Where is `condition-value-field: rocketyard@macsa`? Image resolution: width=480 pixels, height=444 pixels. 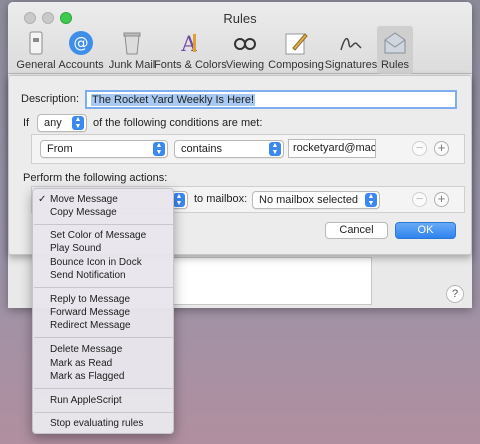
condition-value-field: rocketyard@macsa is located at coordinates (332, 148).